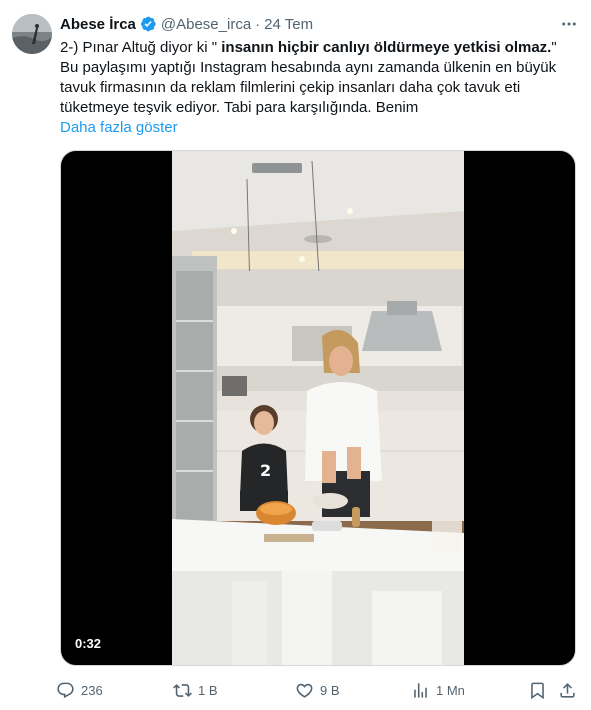 The width and height of the screenshot is (591, 710). What do you see at coordinates (265, 470) in the screenshot?
I see `svg-text: 2` at bounding box center [265, 470].